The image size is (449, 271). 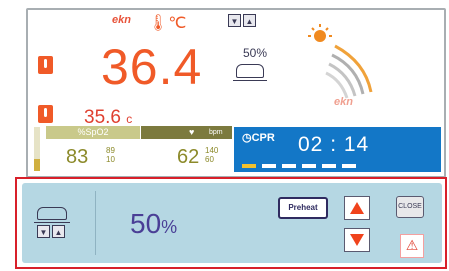 What do you see at coordinates (410, 207) in the screenshot?
I see `close-button: CLOSE` at bounding box center [410, 207].